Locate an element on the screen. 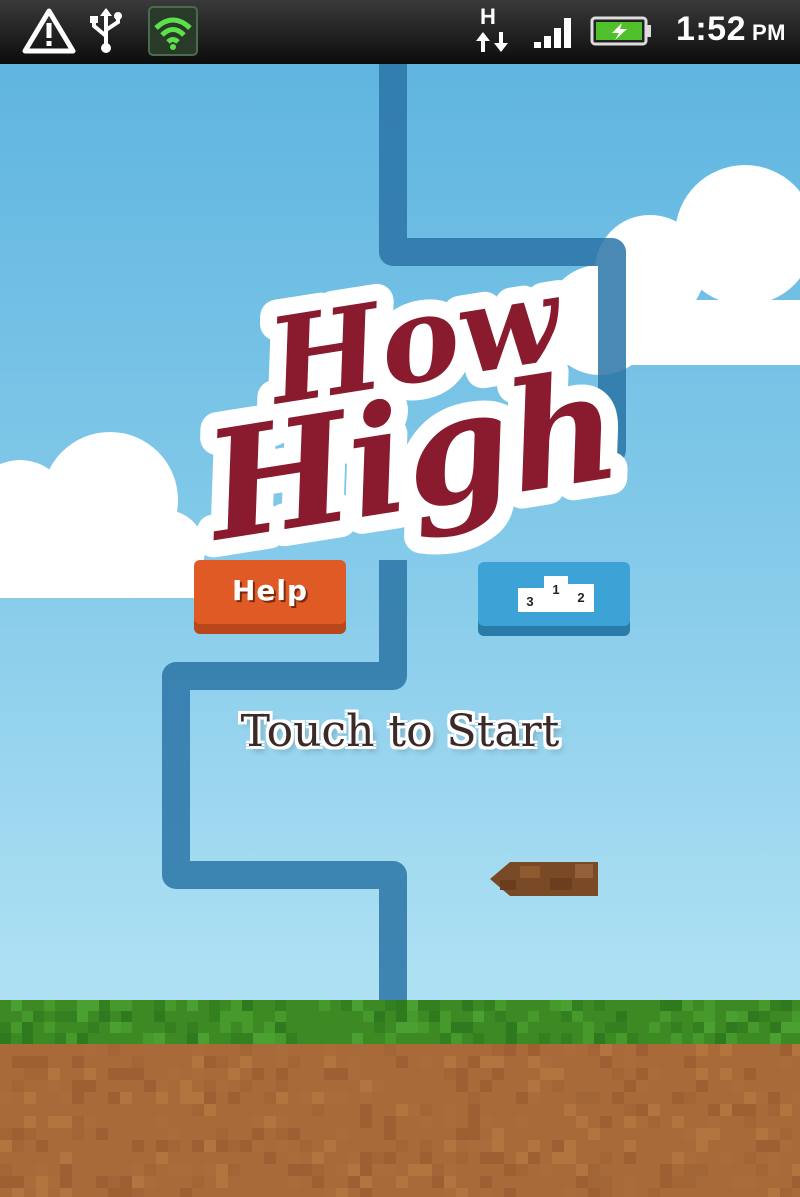 The image size is (800, 1197). leaderboard-button: 1 2 3 is located at coordinates (554, 594).